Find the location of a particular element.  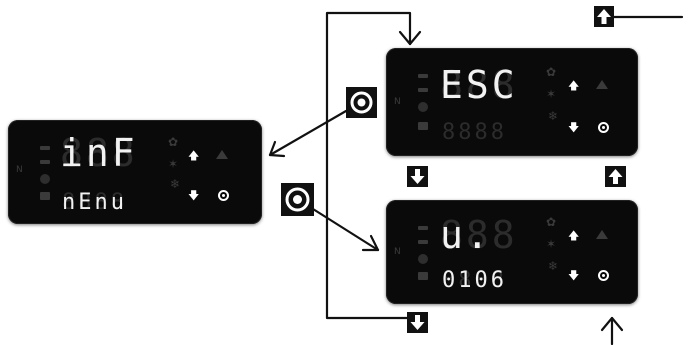

main-display: 888 inF is located at coordinates (99, 153).